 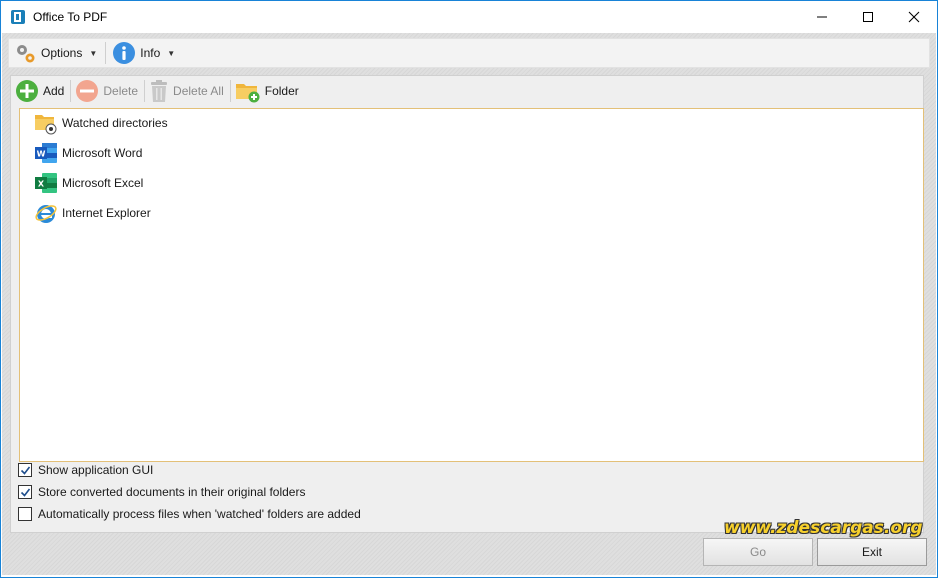 What do you see at coordinates (102, 153) in the screenshot?
I see `list-item-label: Microsoft Word` at bounding box center [102, 153].